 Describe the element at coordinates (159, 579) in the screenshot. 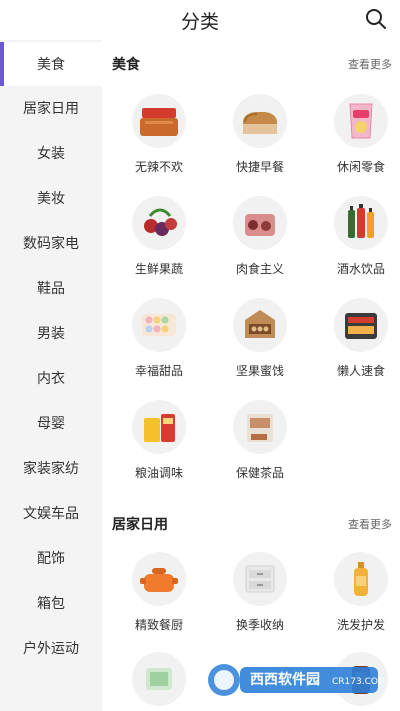

I see `pot-icon` at that location.